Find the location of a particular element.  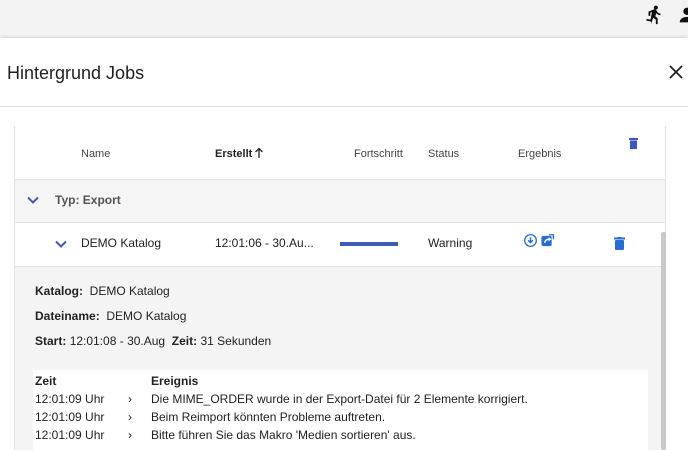

detail-zeit-label: Zeit: is located at coordinates (184, 341).